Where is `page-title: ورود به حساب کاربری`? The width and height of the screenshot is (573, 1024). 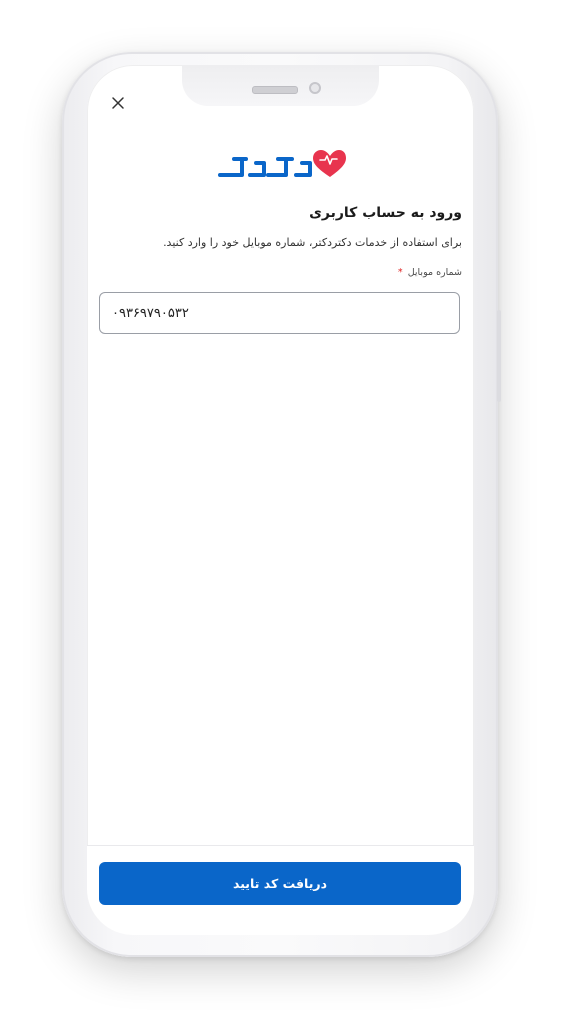 page-title: ورود به حساب کاربری is located at coordinates (385, 213).